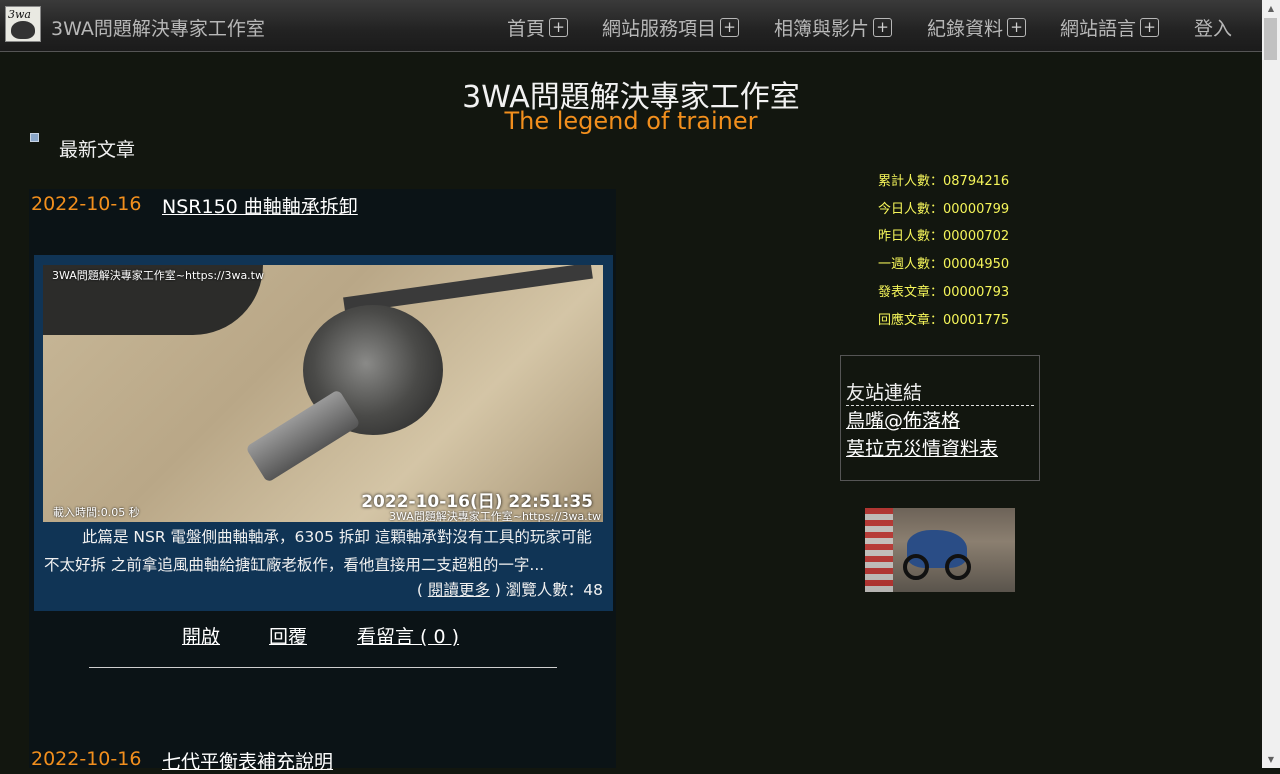  What do you see at coordinates (903, 419) in the screenshot?
I see `friend-link: 鳥嘴@佈落格` at bounding box center [903, 419].